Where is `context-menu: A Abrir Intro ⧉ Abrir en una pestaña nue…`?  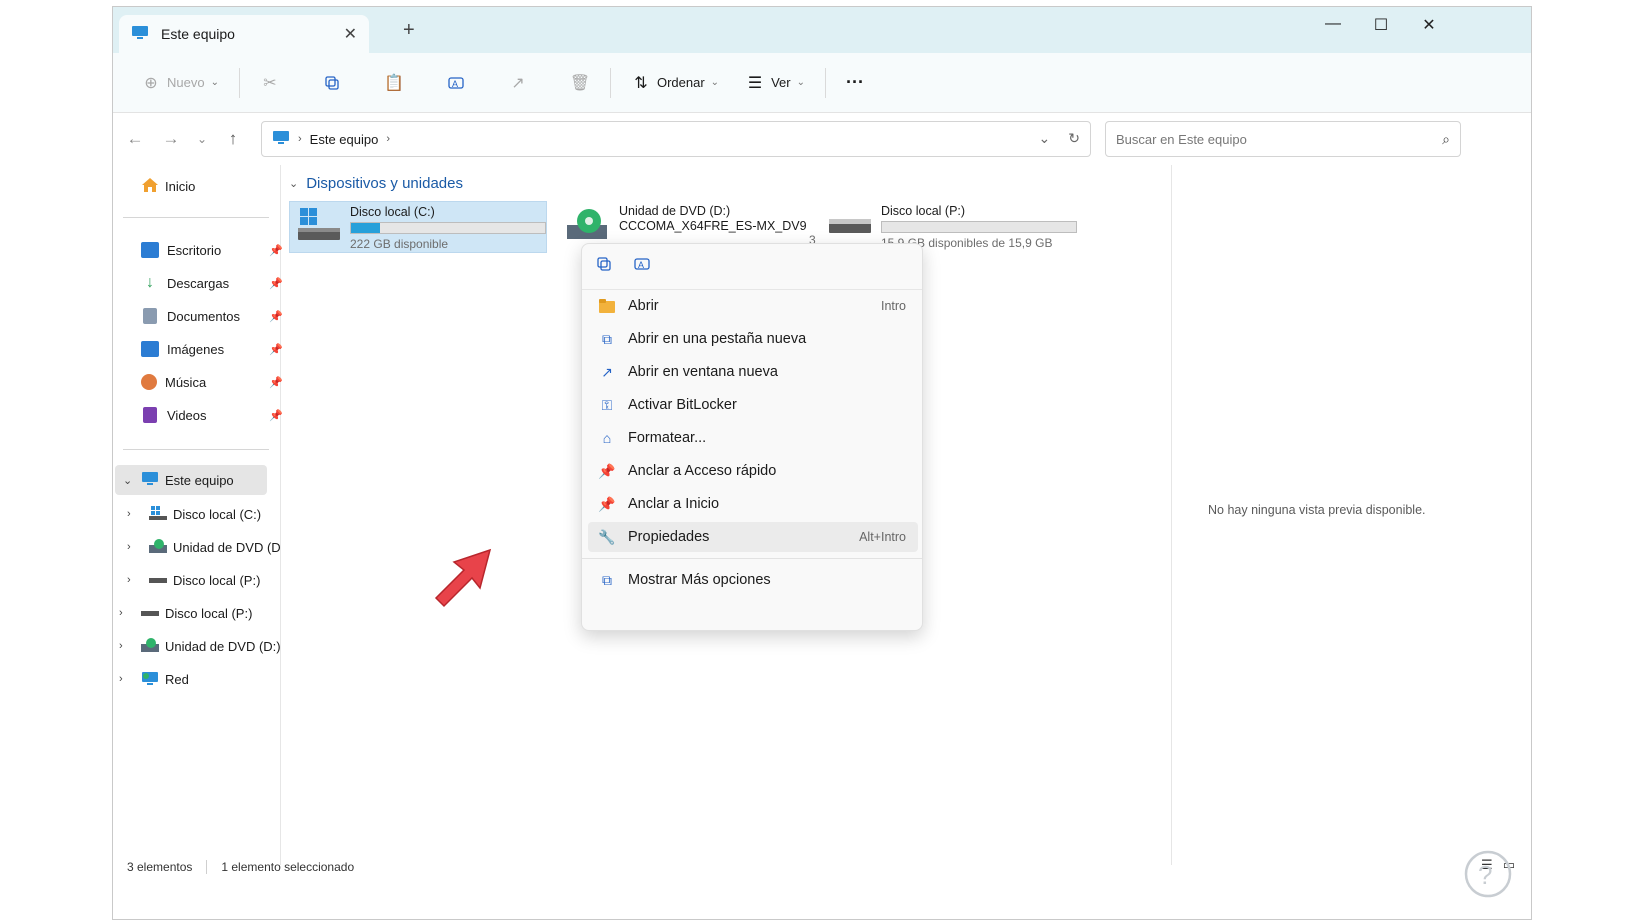
context-menu: A Abrir Intro ⧉ Abrir en una pestaña nue… is located at coordinates (752, 437).